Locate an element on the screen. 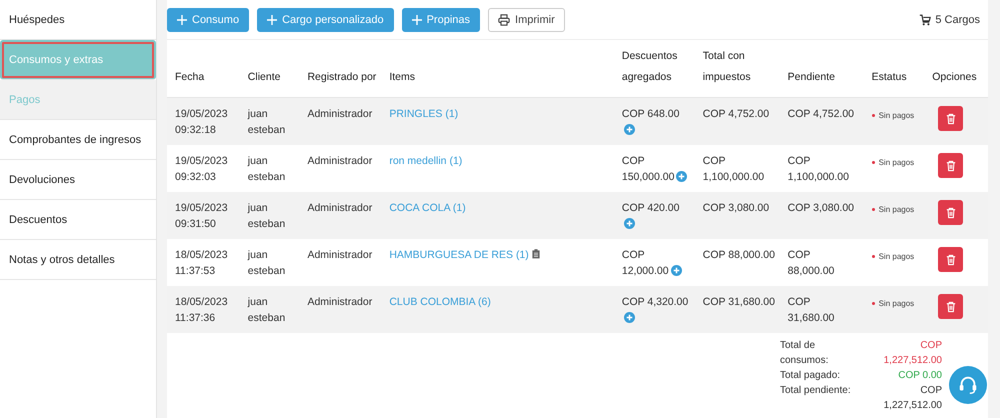 The image size is (1000, 418). clipboard-icon is located at coordinates (536, 254).